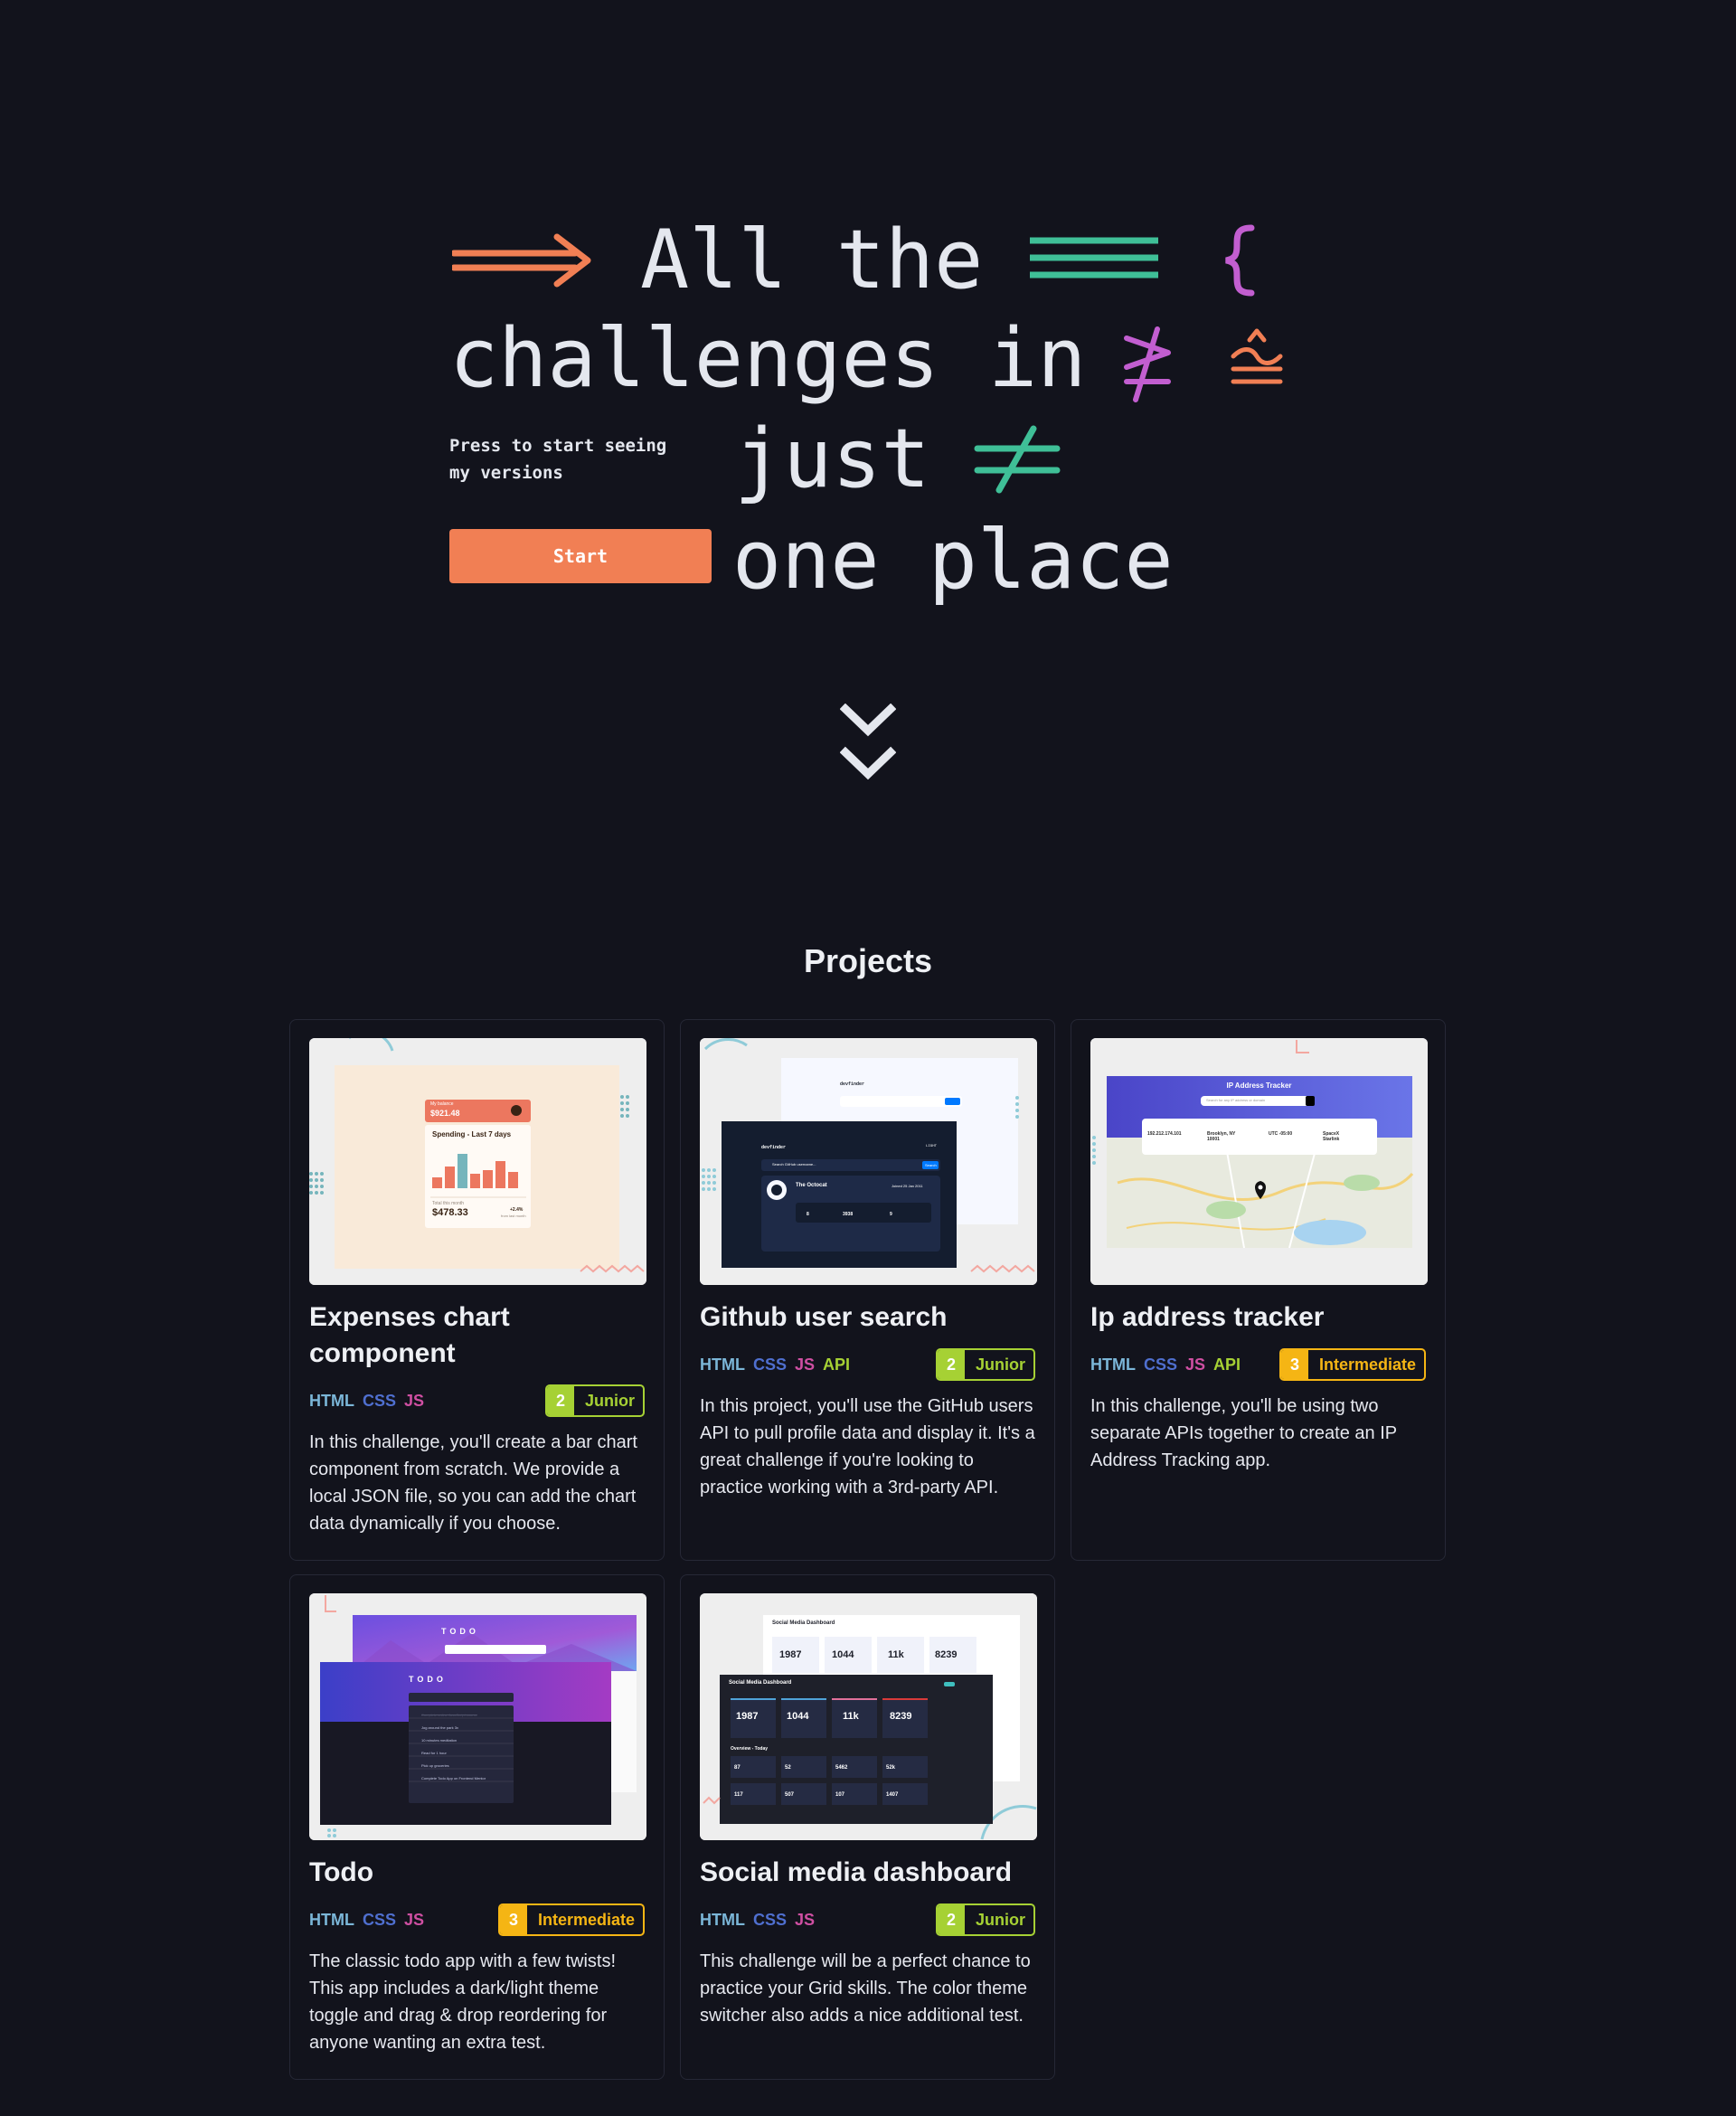 The image size is (1736, 2116). What do you see at coordinates (841, 1768) in the screenshot?
I see `stat-value: 5462` at bounding box center [841, 1768].